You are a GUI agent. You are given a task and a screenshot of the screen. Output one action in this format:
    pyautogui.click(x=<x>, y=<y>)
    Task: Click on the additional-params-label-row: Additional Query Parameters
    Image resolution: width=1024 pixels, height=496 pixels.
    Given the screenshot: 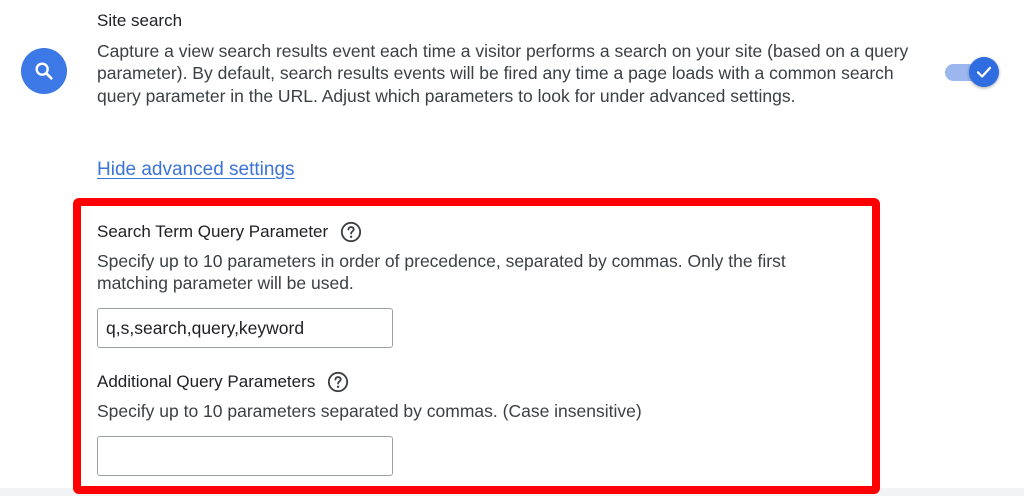 What is the action you would take?
    pyautogui.click(x=223, y=382)
    